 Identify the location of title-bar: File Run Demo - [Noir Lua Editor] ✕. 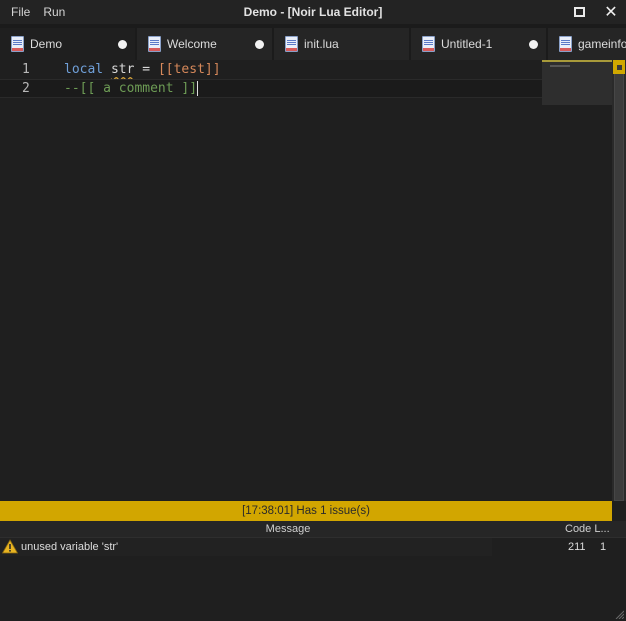
(313, 12).